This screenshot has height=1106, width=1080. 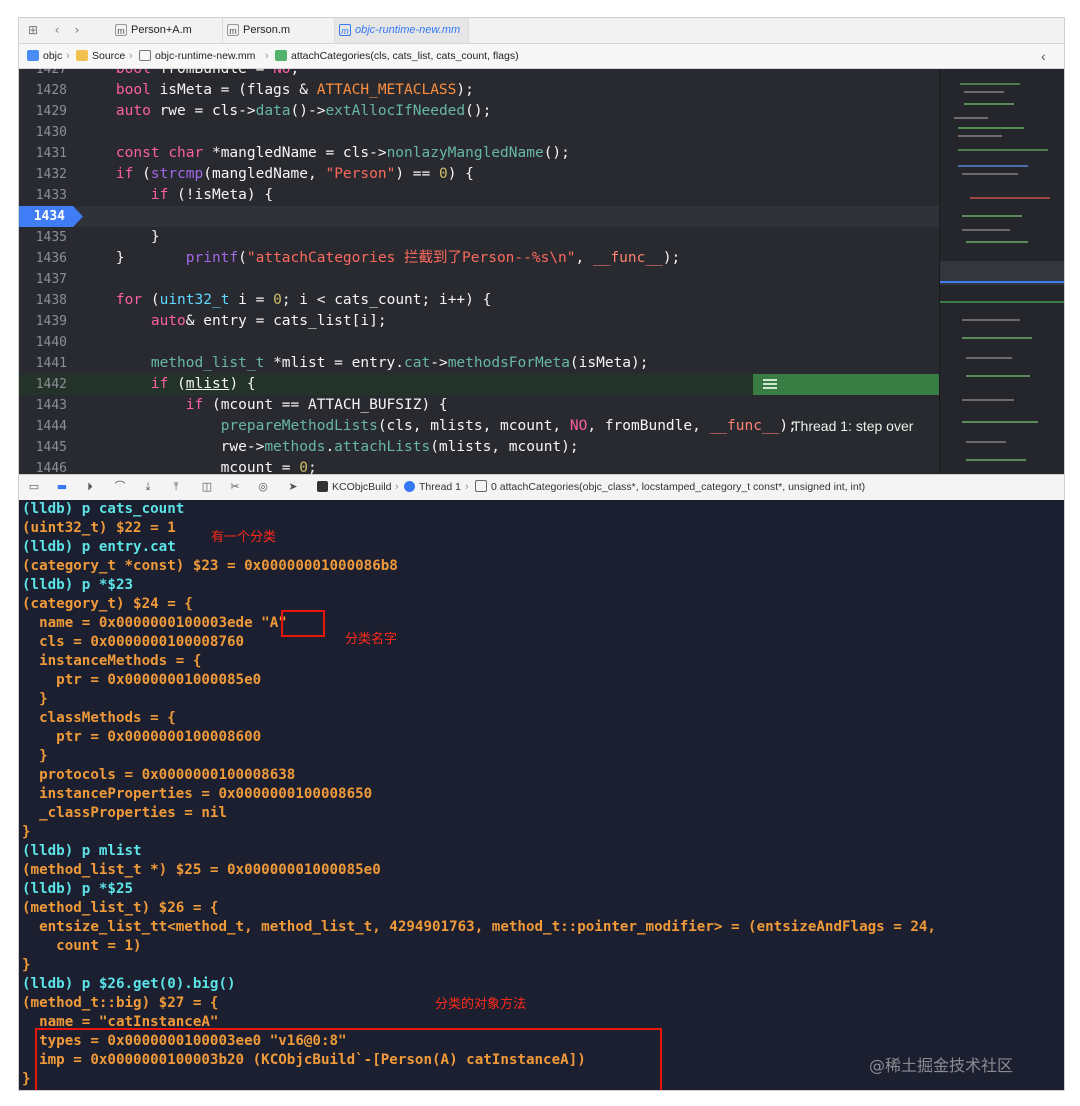 I want to click on annotation-box-method, so click(x=348, y=1059).